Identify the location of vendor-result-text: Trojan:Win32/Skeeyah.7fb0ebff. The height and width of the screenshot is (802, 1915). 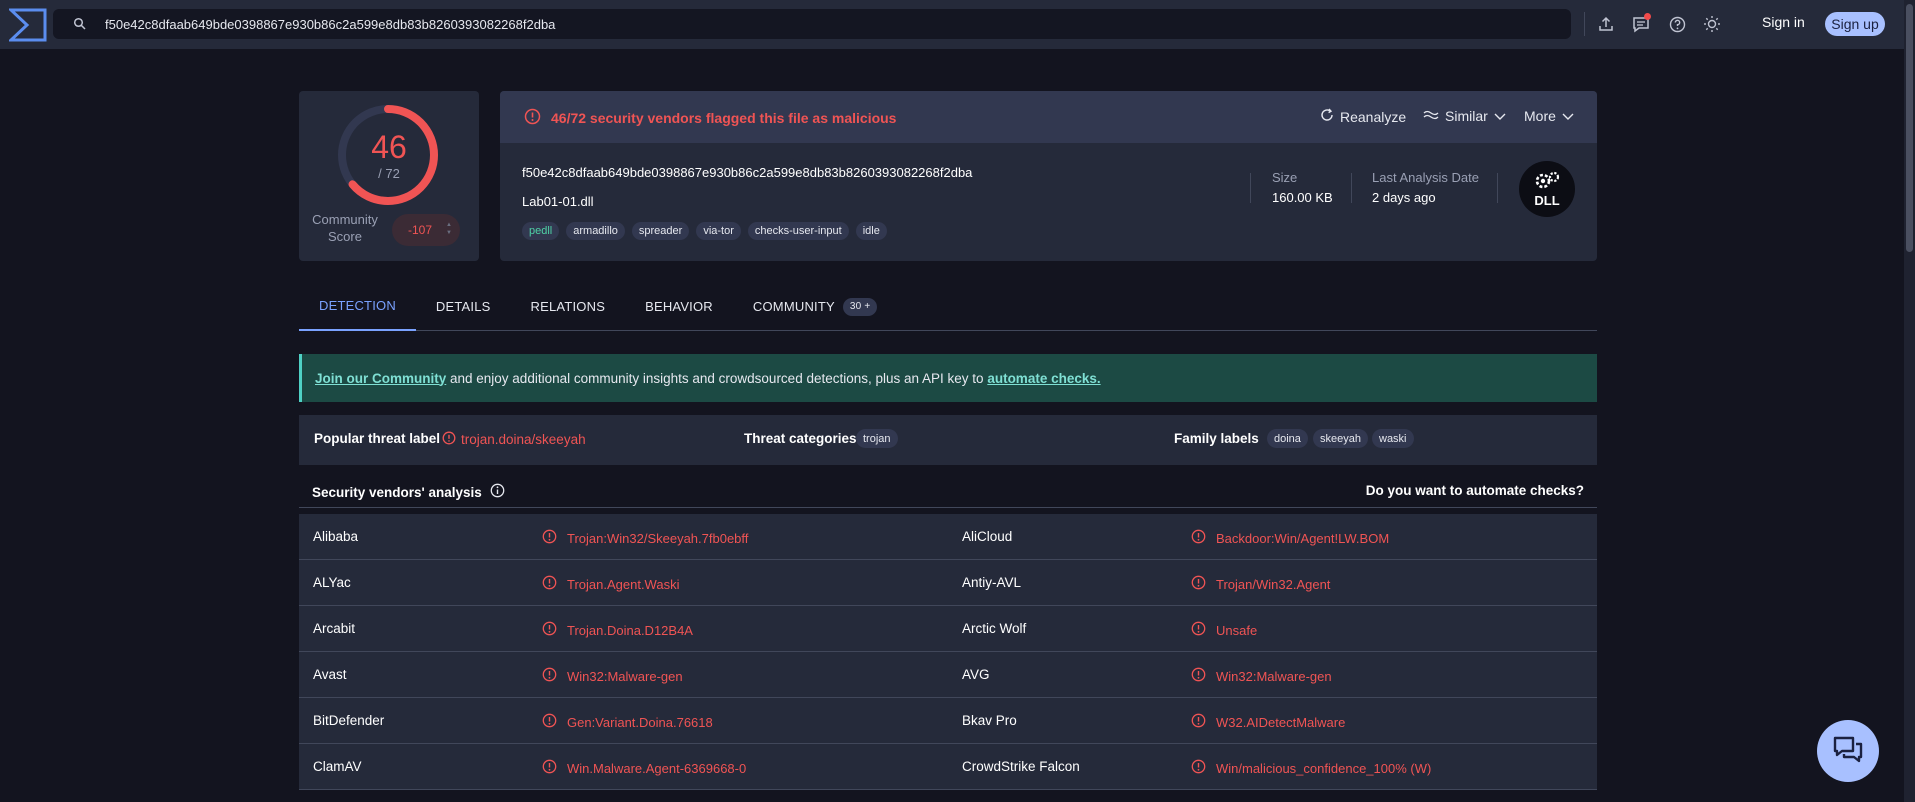
(658, 538).